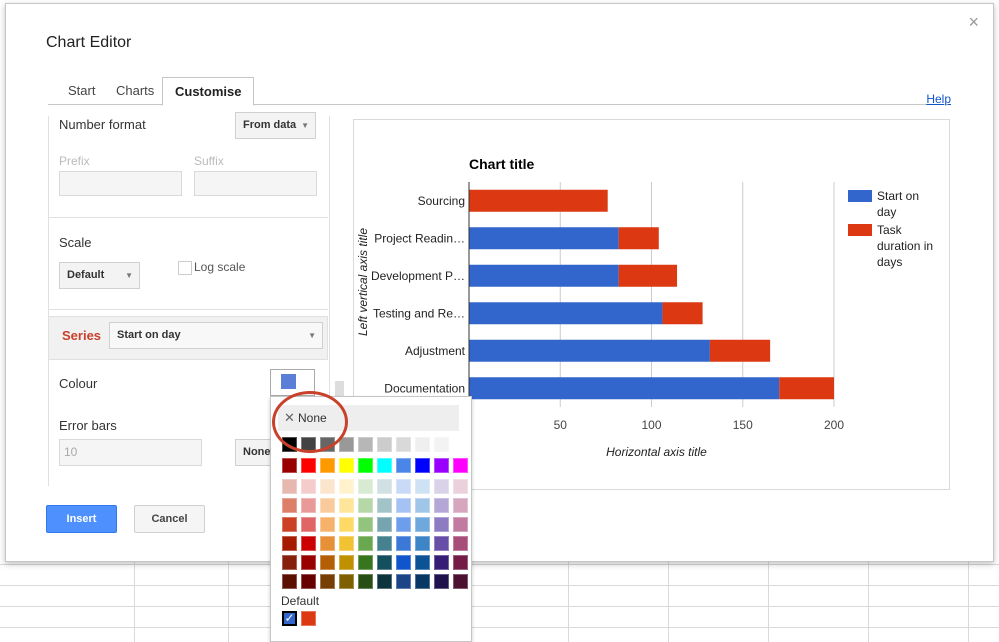  Describe the element at coordinates (308, 618) in the screenshot. I see `default-colour-swatch` at that location.